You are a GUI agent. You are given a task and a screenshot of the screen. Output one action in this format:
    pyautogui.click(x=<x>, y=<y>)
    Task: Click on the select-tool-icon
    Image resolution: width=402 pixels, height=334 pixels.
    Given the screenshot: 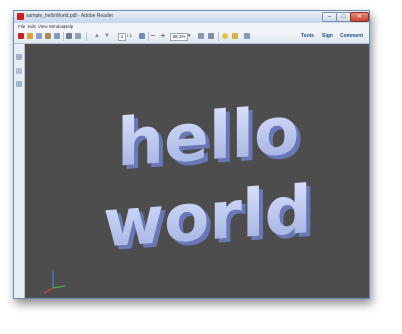 What is the action you would take?
    pyautogui.click(x=142, y=36)
    